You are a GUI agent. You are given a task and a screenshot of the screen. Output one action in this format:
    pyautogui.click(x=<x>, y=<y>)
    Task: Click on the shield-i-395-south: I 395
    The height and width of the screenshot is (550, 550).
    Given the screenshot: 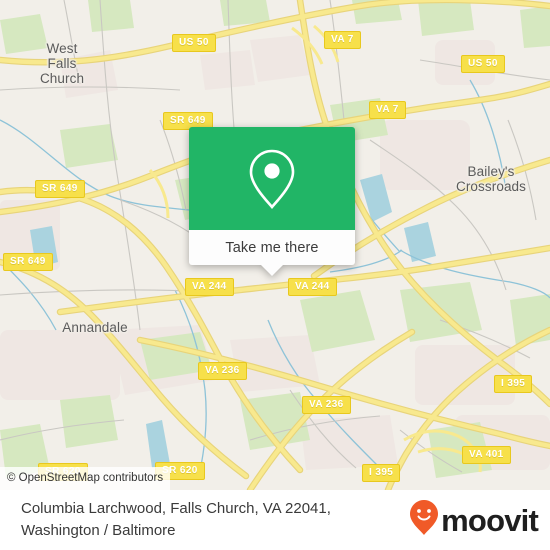 What is the action you would take?
    pyautogui.click(x=381, y=473)
    